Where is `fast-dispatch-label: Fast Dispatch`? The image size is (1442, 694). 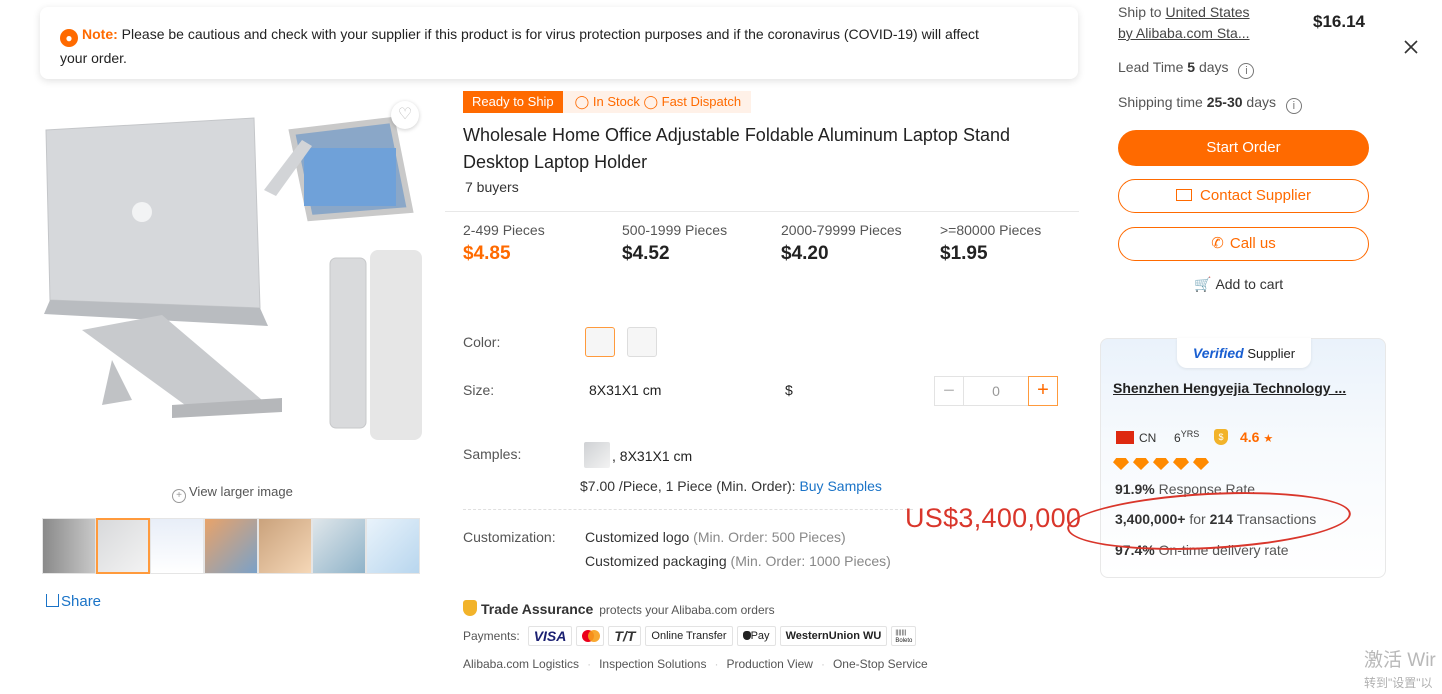 fast-dispatch-label: Fast Dispatch is located at coordinates (701, 101).